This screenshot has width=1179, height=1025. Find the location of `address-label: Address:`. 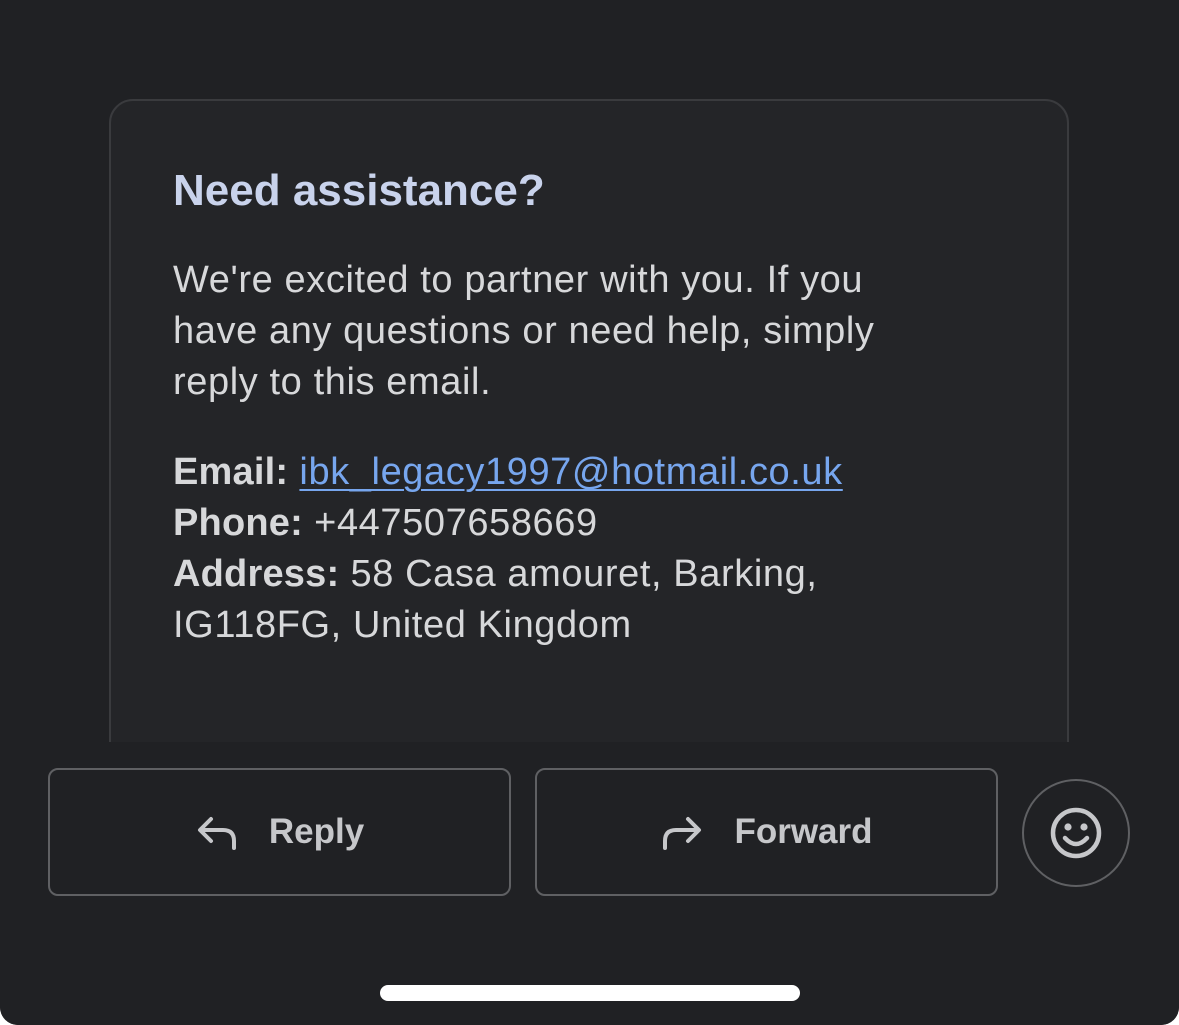

address-label: Address: is located at coordinates (256, 574).